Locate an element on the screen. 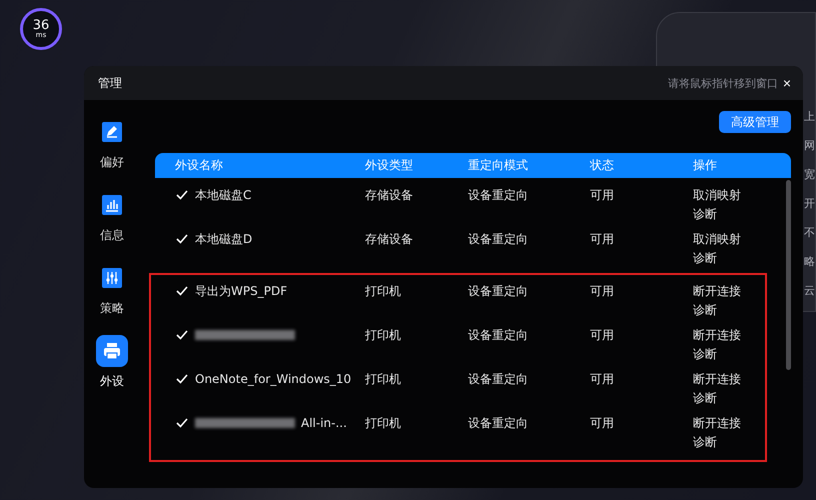 This screenshot has height=500, width=816. sidebar-item: 信息 is located at coordinates (112, 216).